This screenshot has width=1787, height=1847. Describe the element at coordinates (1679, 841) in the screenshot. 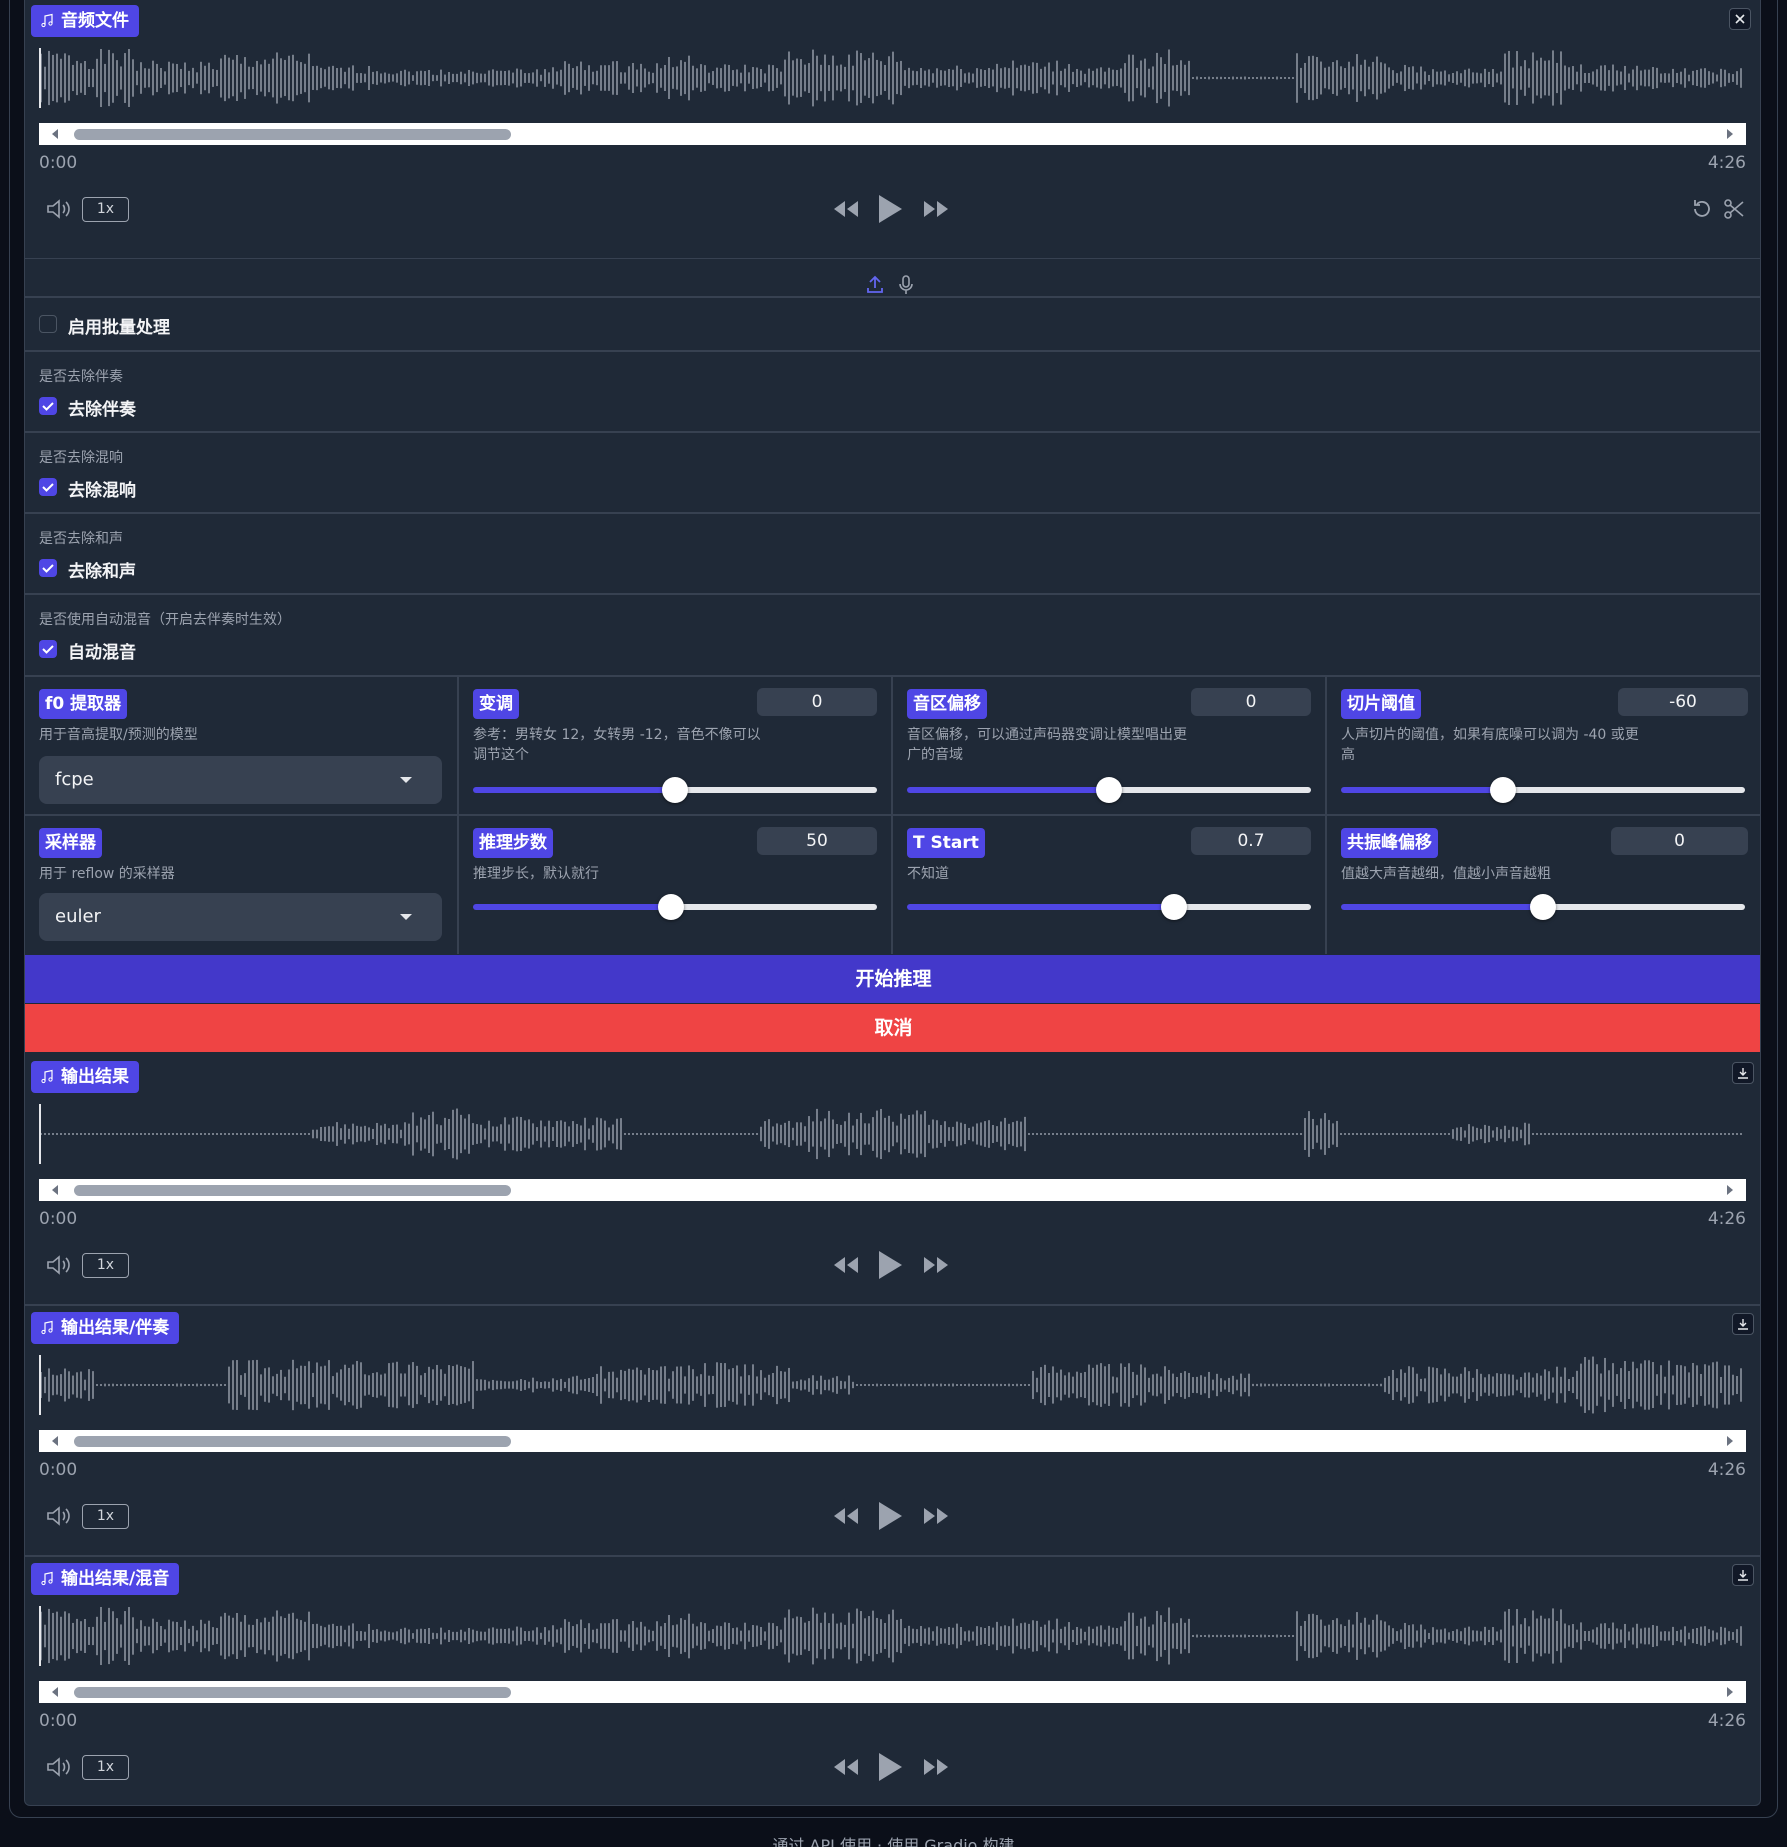

I see `resonance-number-input: 0` at that location.